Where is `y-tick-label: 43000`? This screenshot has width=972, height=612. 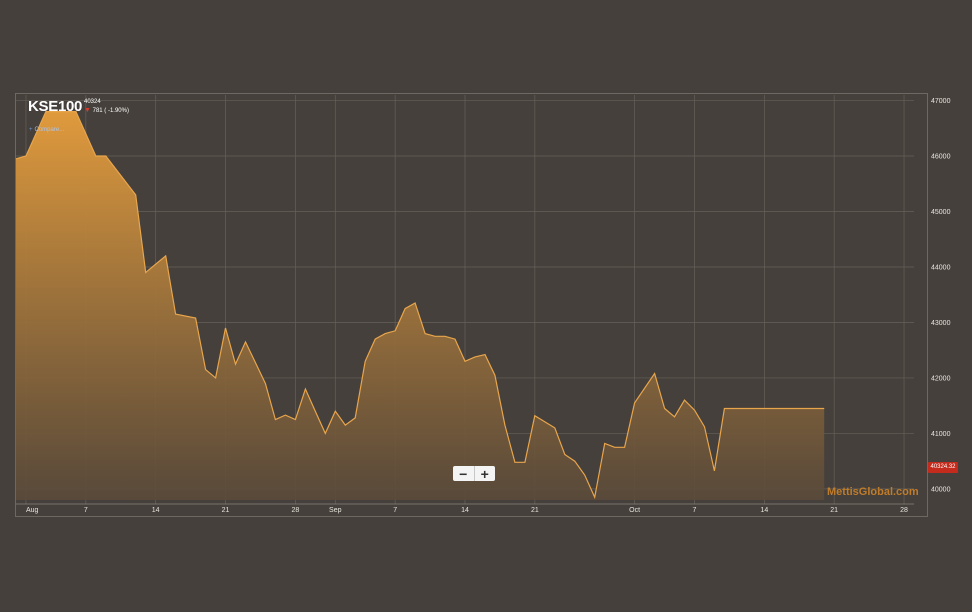
y-tick-label: 43000 is located at coordinates (941, 323).